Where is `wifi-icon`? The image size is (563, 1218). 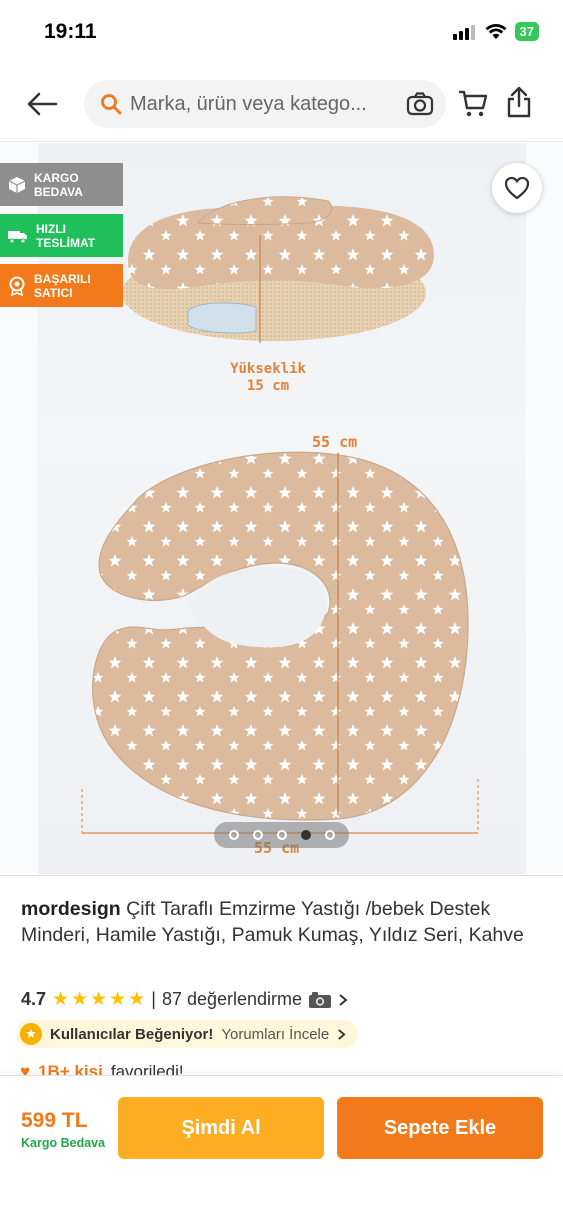 wifi-icon is located at coordinates (496, 31).